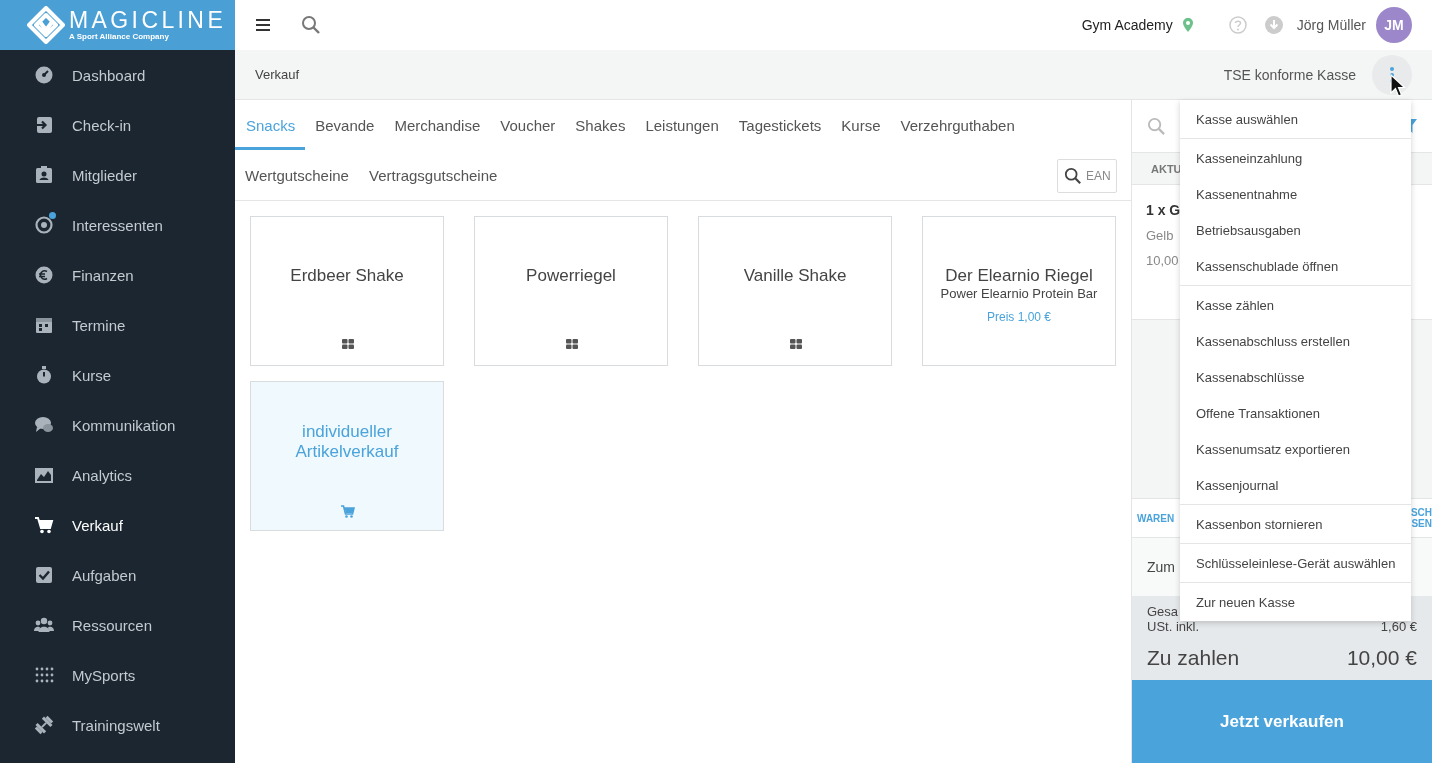  Describe the element at coordinates (1295, 377) in the screenshot. I see `menu-item: Kassenabschlüsse` at that location.